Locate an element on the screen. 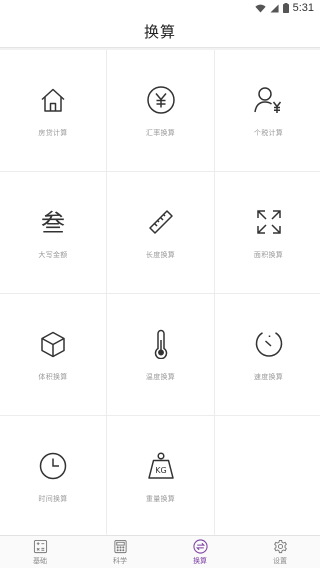 This screenshot has height=568, width=320. gear-icon is located at coordinates (280, 546).